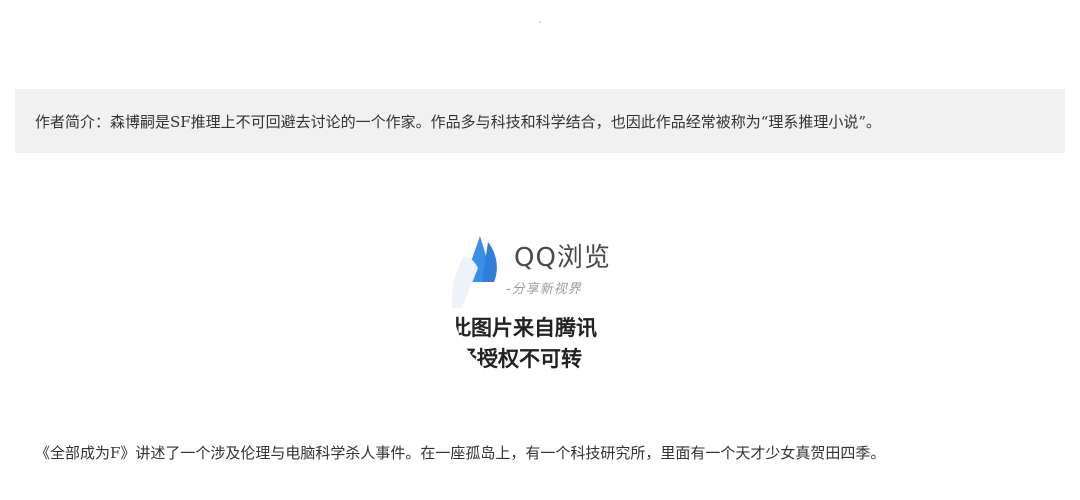 Image resolution: width=1080 pixels, height=500 pixels. I want to click on watermark-slogan: -分享新视界, so click(544, 289).